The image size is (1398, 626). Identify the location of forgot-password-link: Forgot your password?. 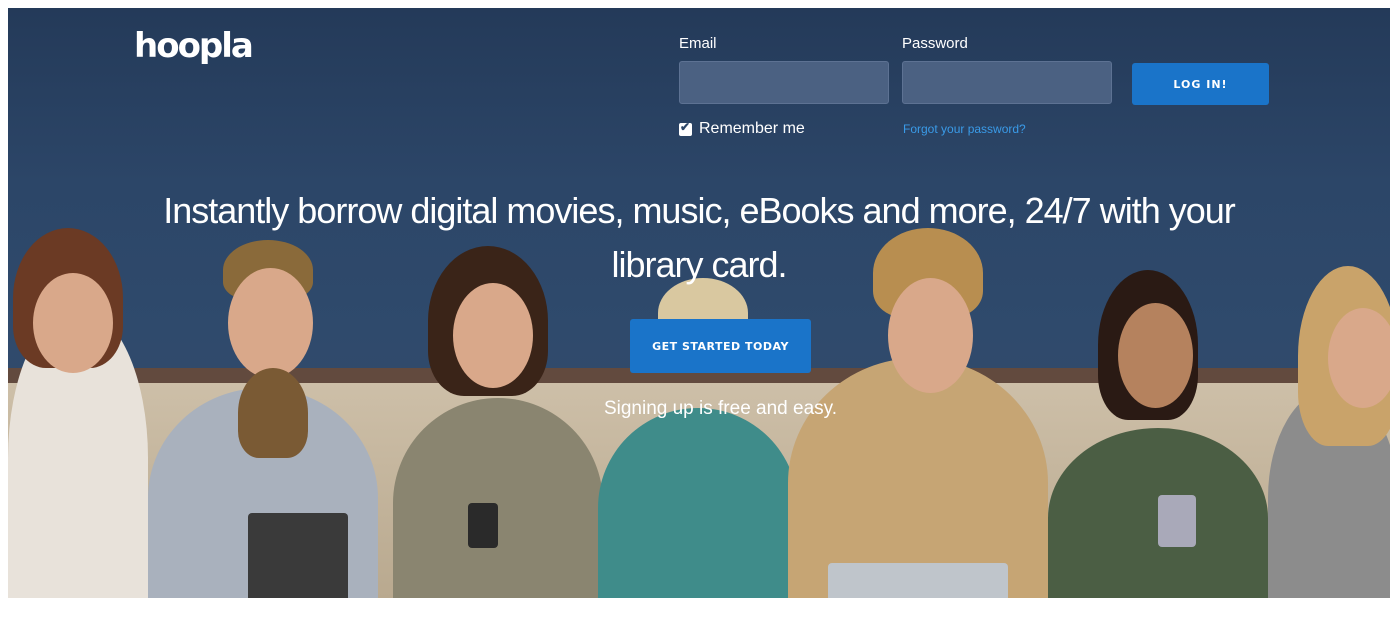
(964, 129).